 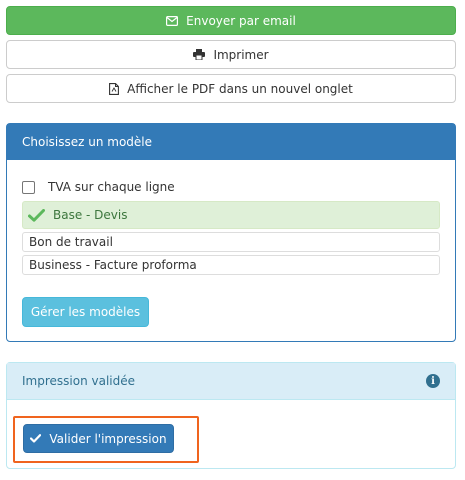 I want to click on vat-per-line-option: TVA sur chaque ligne, so click(x=98, y=187).